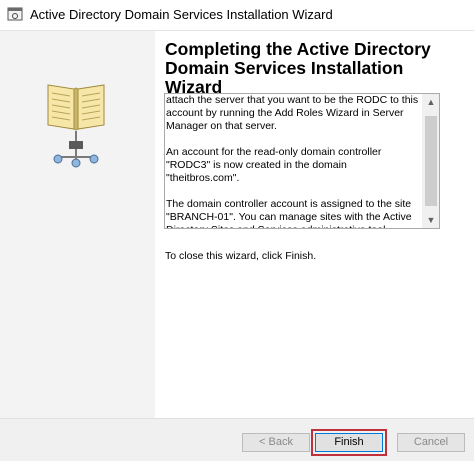 The width and height of the screenshot is (474, 461). Describe the element at coordinates (76, 126) in the screenshot. I see `open-book-network-icon` at that location.